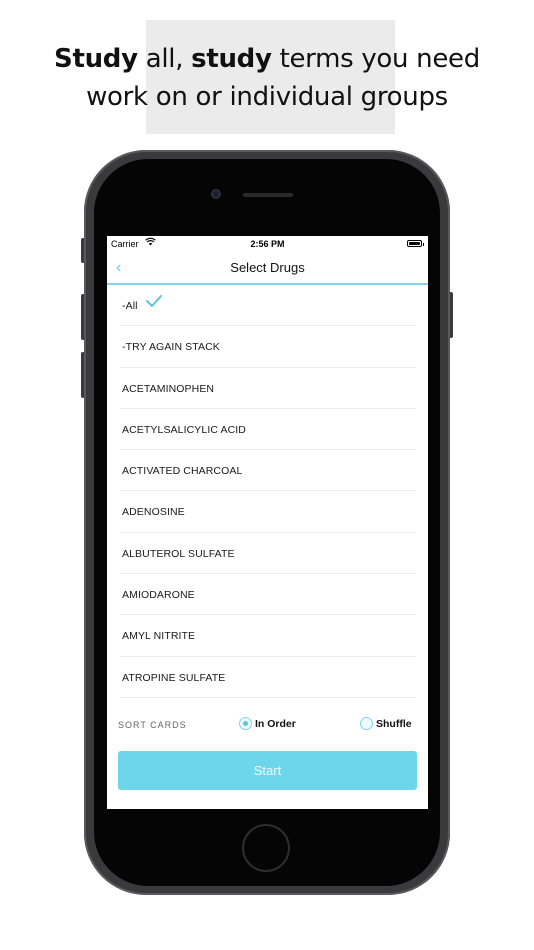  I want to click on in-order-label: In Order, so click(275, 724).